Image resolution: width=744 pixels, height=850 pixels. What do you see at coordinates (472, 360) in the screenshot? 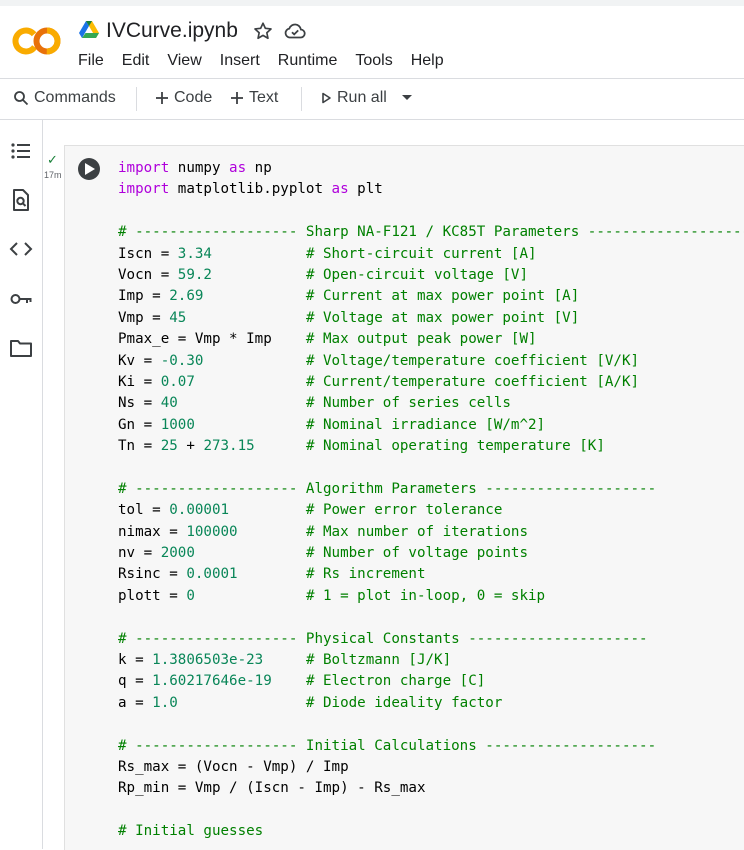
I see `code-token: # Voltage/temperature coefficient [V/K]` at bounding box center [472, 360].